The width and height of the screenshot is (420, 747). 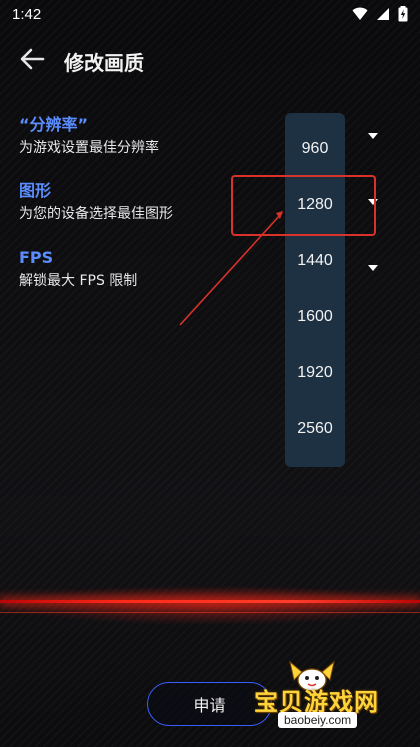 What do you see at coordinates (318, 720) in the screenshot?
I see `watermark-url: baobeiy.com` at bounding box center [318, 720].